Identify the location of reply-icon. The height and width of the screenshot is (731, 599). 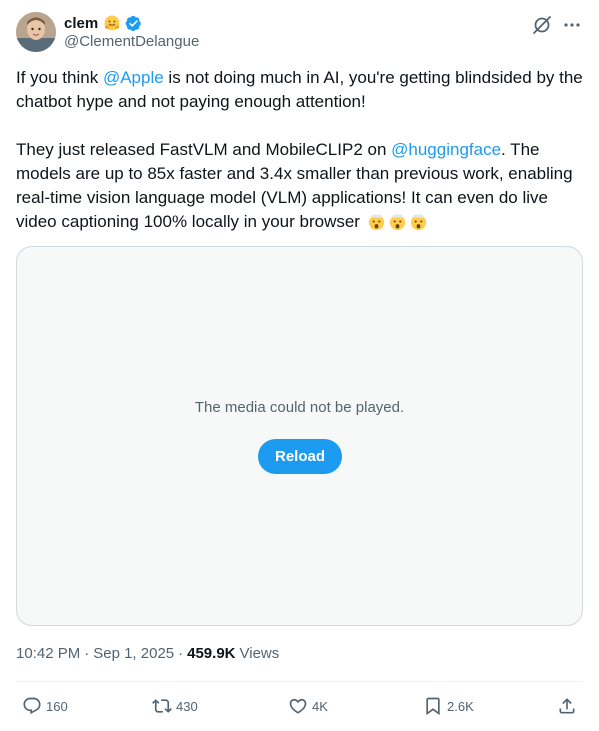
(32, 706).